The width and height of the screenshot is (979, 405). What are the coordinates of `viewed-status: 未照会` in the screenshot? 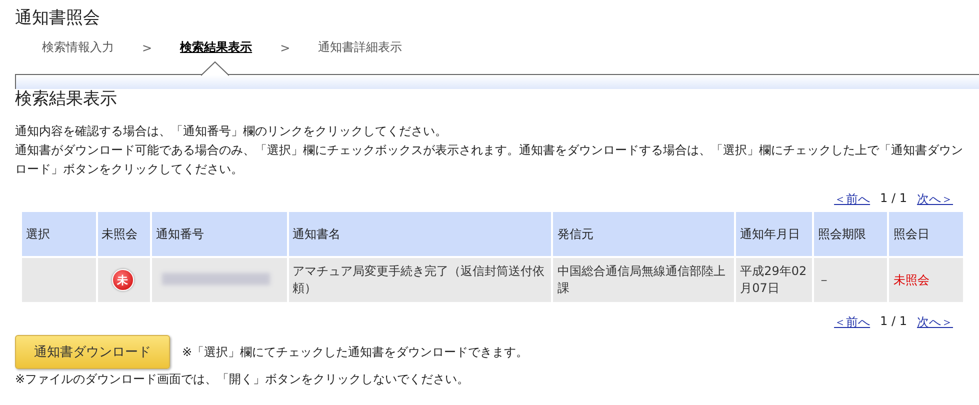 It's located at (911, 279).